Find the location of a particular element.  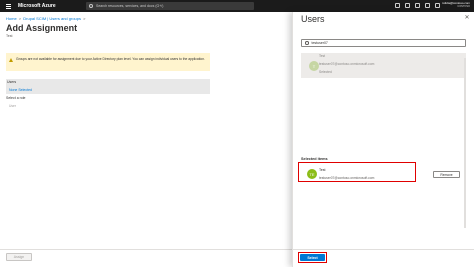

selected-item-name: Test is located at coordinates (322, 170).